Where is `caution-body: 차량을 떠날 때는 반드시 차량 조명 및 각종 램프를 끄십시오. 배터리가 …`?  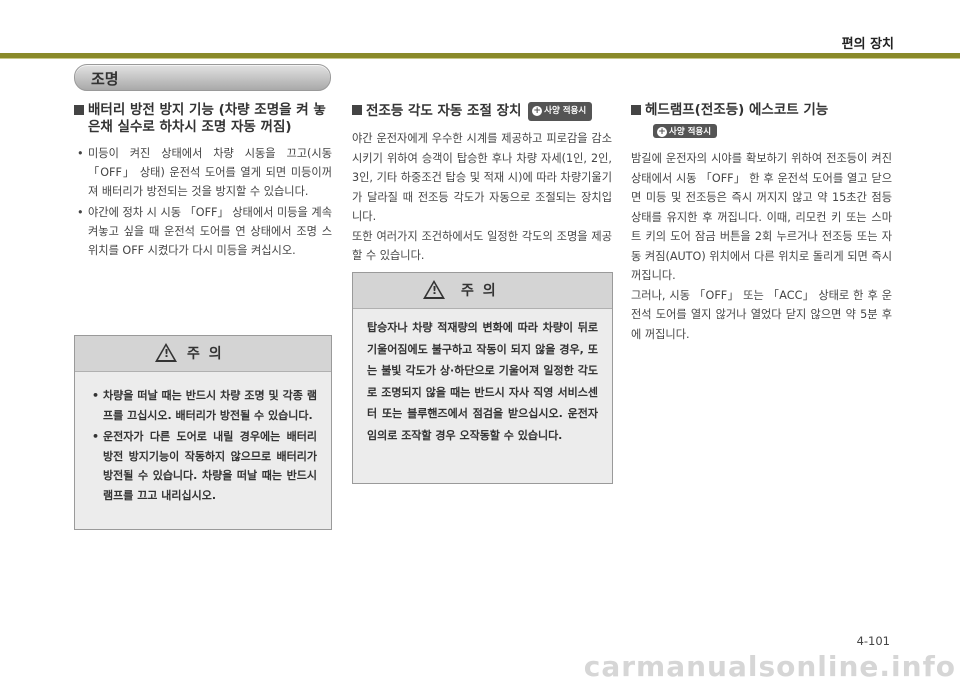 caution-body: 차량을 떠날 때는 반드시 차량 조명 및 각종 램프를 끄십시오. 배터리가 … is located at coordinates (203, 444).